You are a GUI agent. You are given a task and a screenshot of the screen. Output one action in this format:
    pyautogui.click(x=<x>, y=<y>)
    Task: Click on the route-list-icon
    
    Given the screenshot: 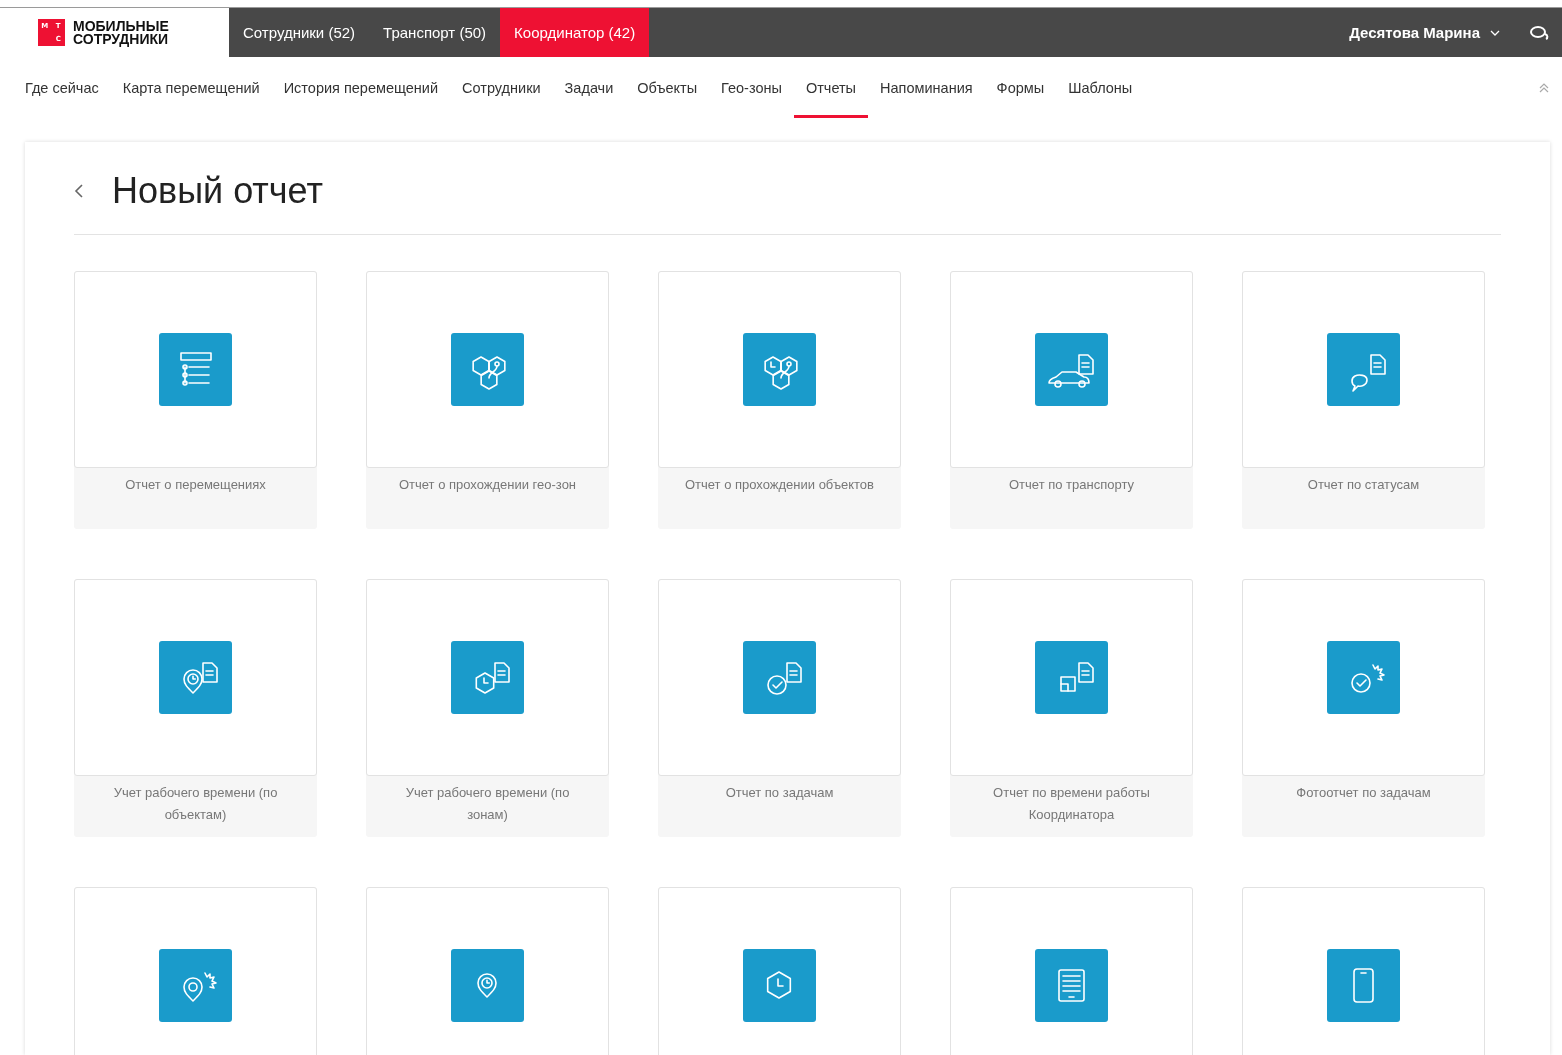 What is the action you would take?
    pyautogui.click(x=195, y=369)
    